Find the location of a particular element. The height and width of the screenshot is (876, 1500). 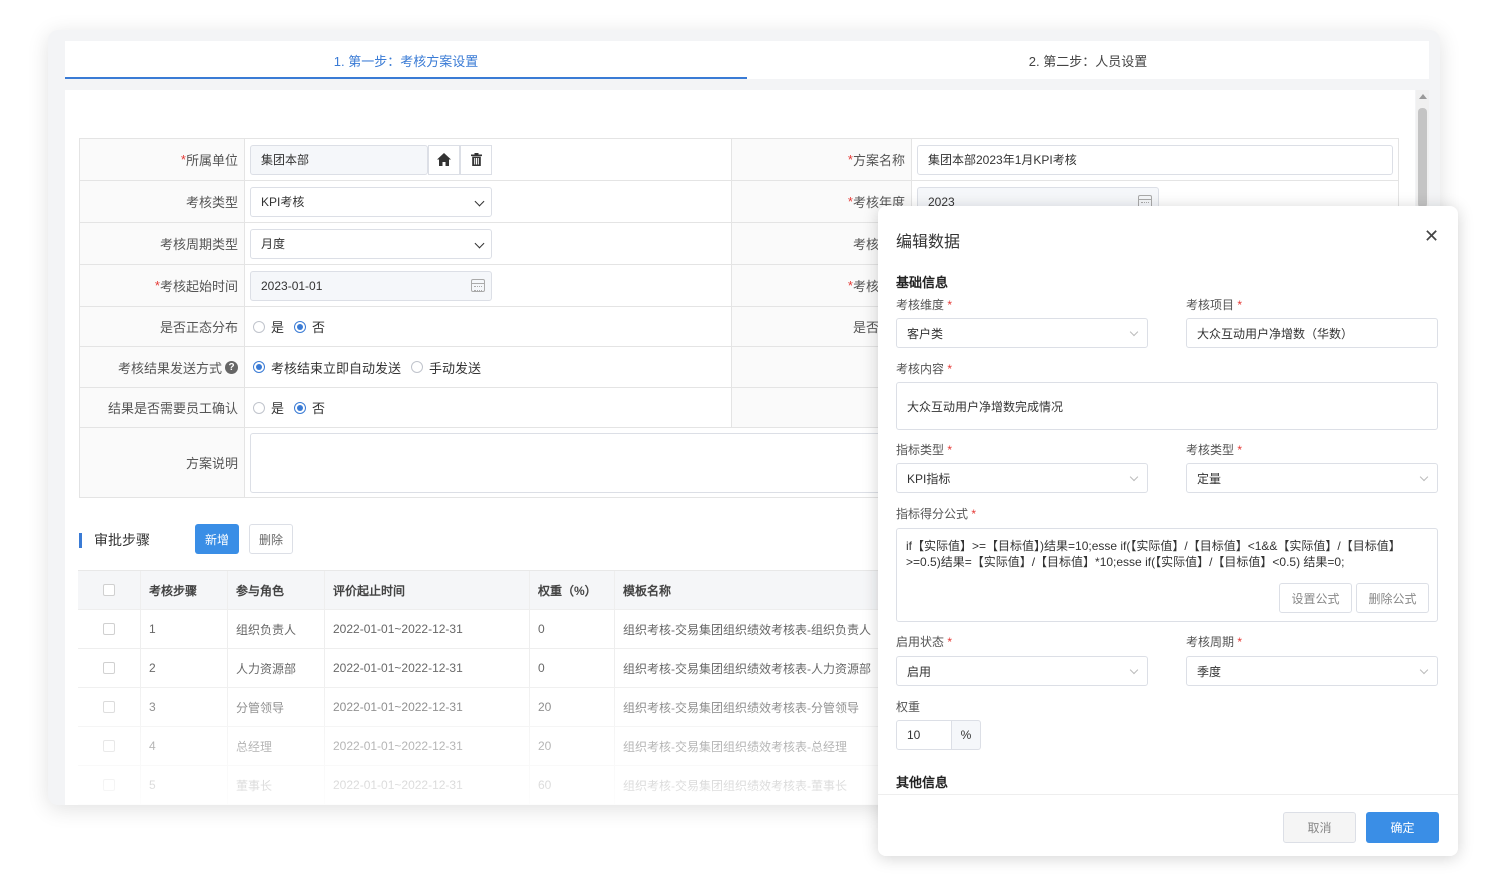

col-weight: 权重（%） is located at coordinates (572, 590).